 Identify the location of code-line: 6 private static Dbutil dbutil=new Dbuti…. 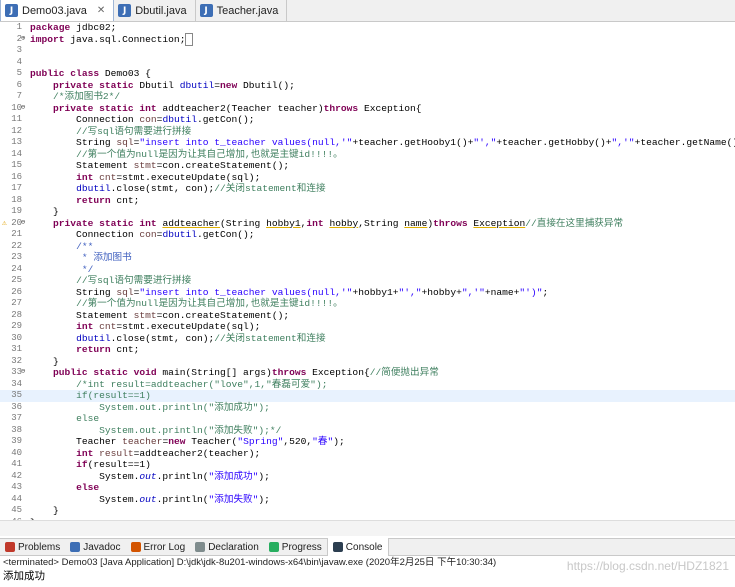
(367, 86).